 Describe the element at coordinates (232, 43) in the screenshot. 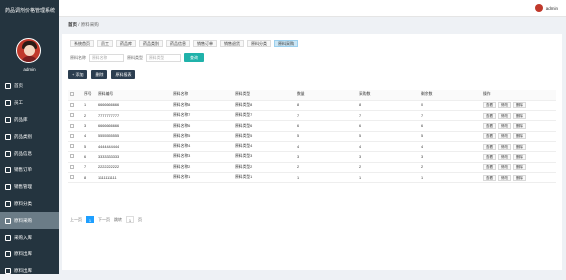

I see `tab-sales-return: 销售退货` at that location.